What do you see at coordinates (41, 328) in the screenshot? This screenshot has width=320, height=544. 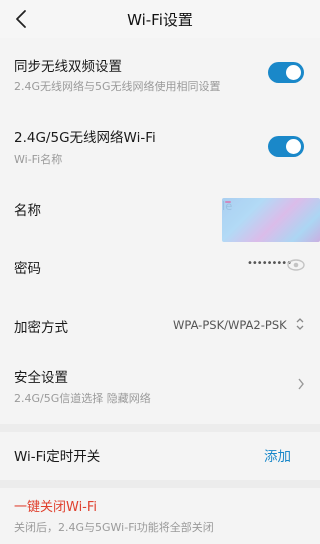 I see `encryption-label: 加密方式` at bounding box center [41, 328].